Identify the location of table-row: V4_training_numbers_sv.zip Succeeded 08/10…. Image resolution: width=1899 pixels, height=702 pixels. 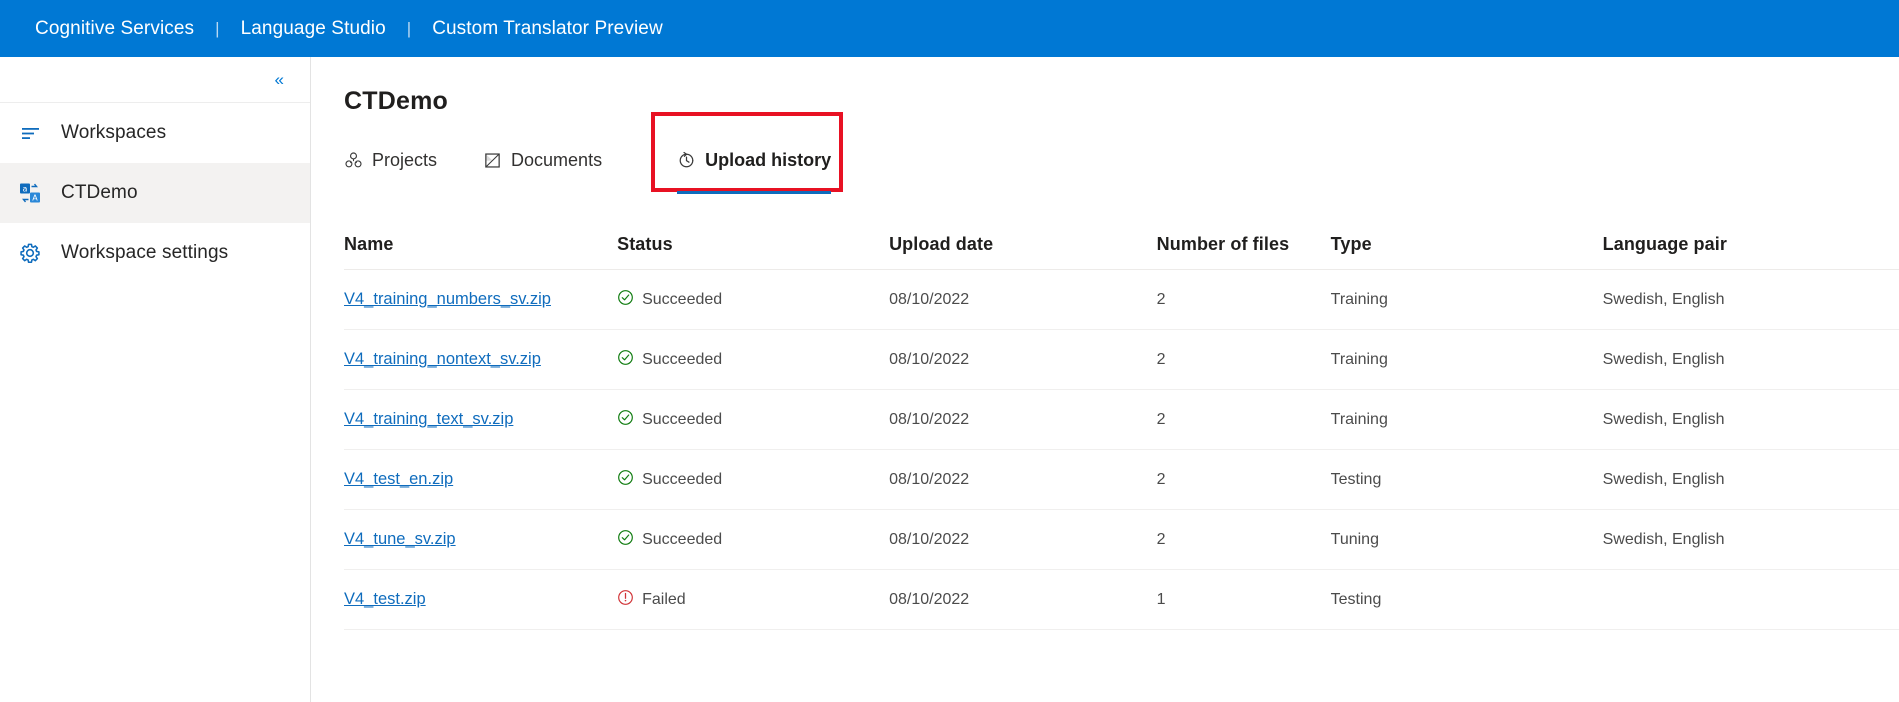
(1121, 299).